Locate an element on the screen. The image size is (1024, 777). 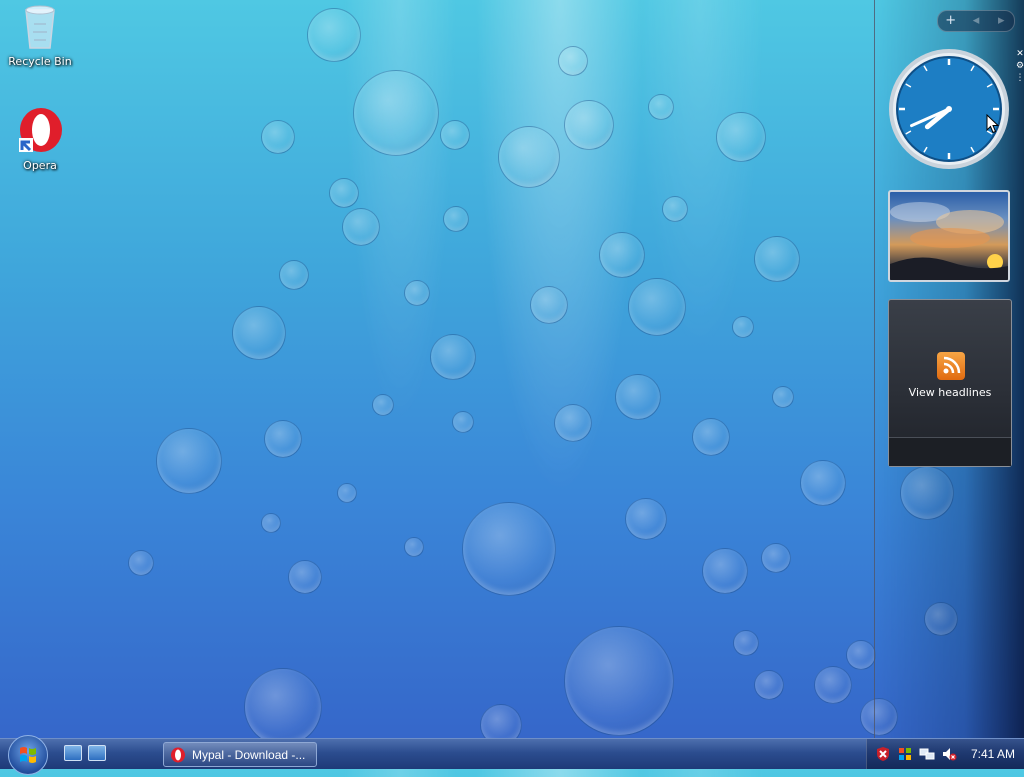
system-tray: 7:41 AM is located at coordinates (945, 754).